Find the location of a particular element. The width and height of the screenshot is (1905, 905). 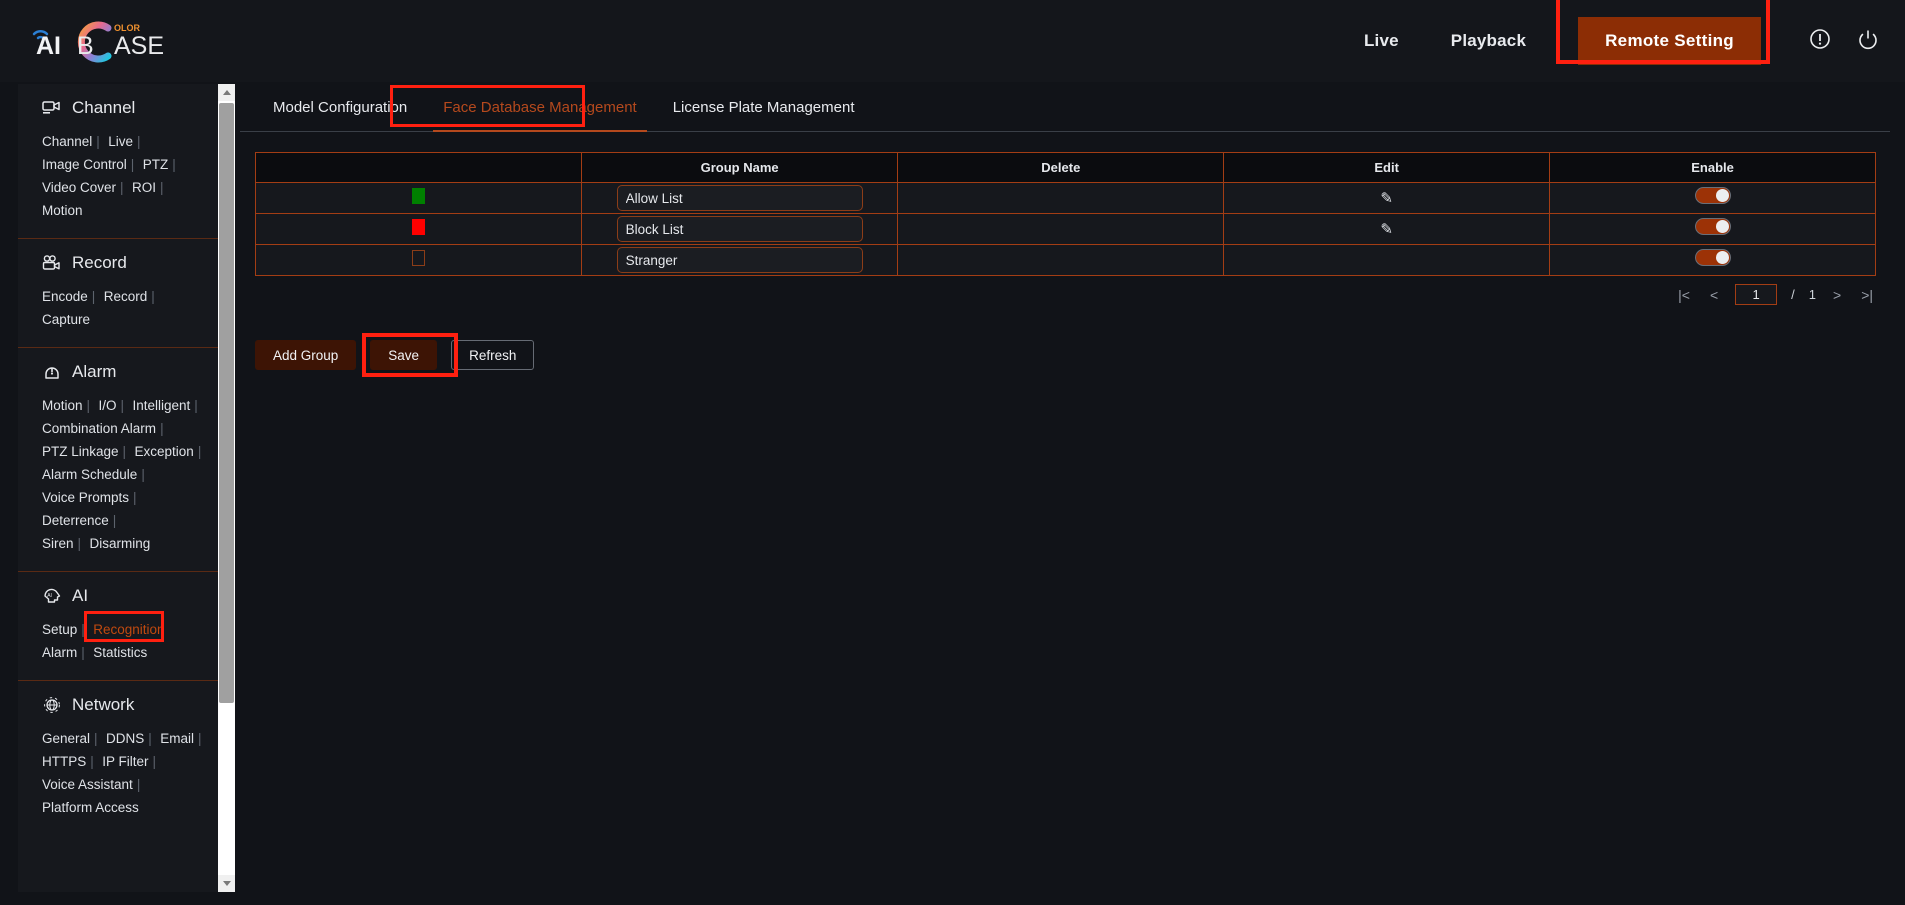

scrollbar-thumb is located at coordinates (226, 403).